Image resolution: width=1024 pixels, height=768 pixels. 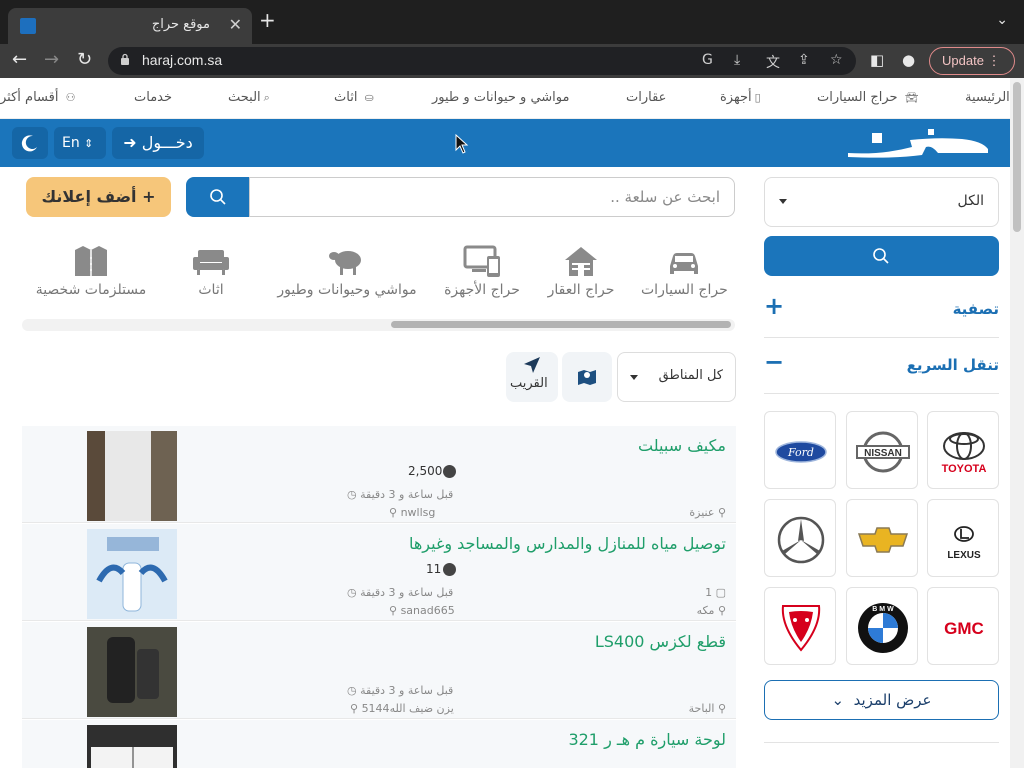 I want to click on map-icon, so click(x=587, y=377).